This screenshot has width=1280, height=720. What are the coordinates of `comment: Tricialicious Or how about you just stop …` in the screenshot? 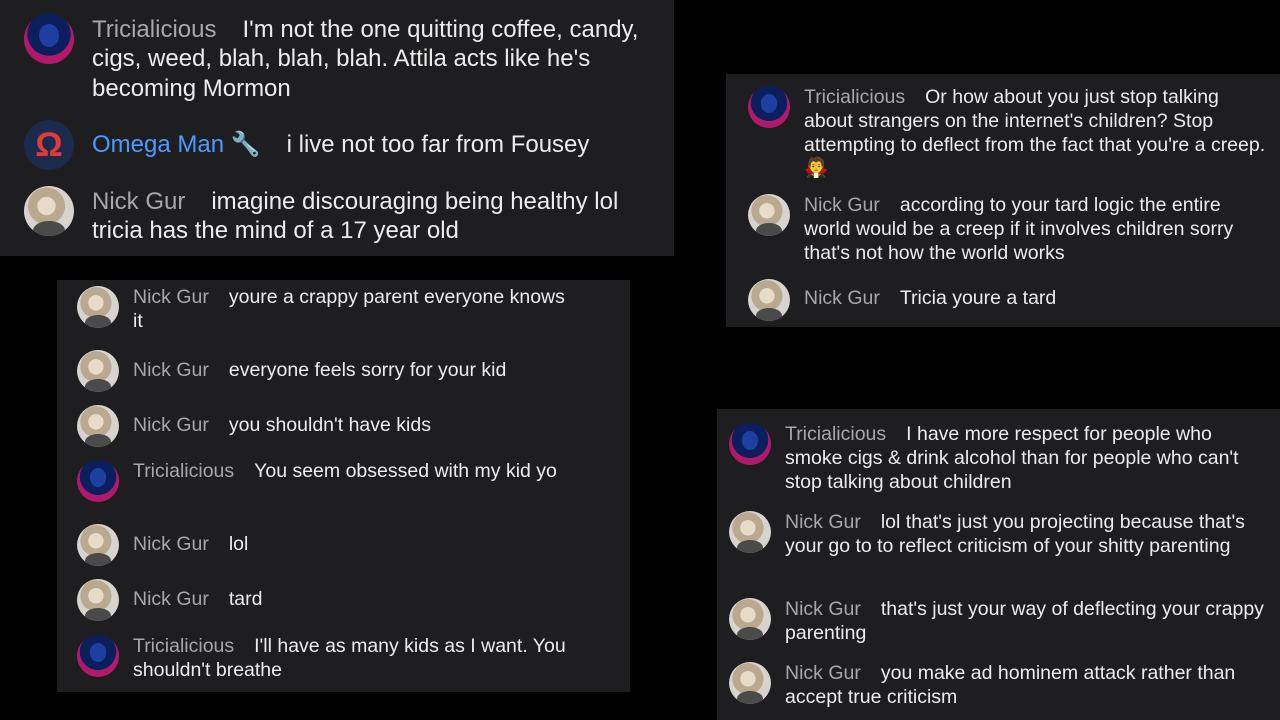 It's located at (1008, 133).